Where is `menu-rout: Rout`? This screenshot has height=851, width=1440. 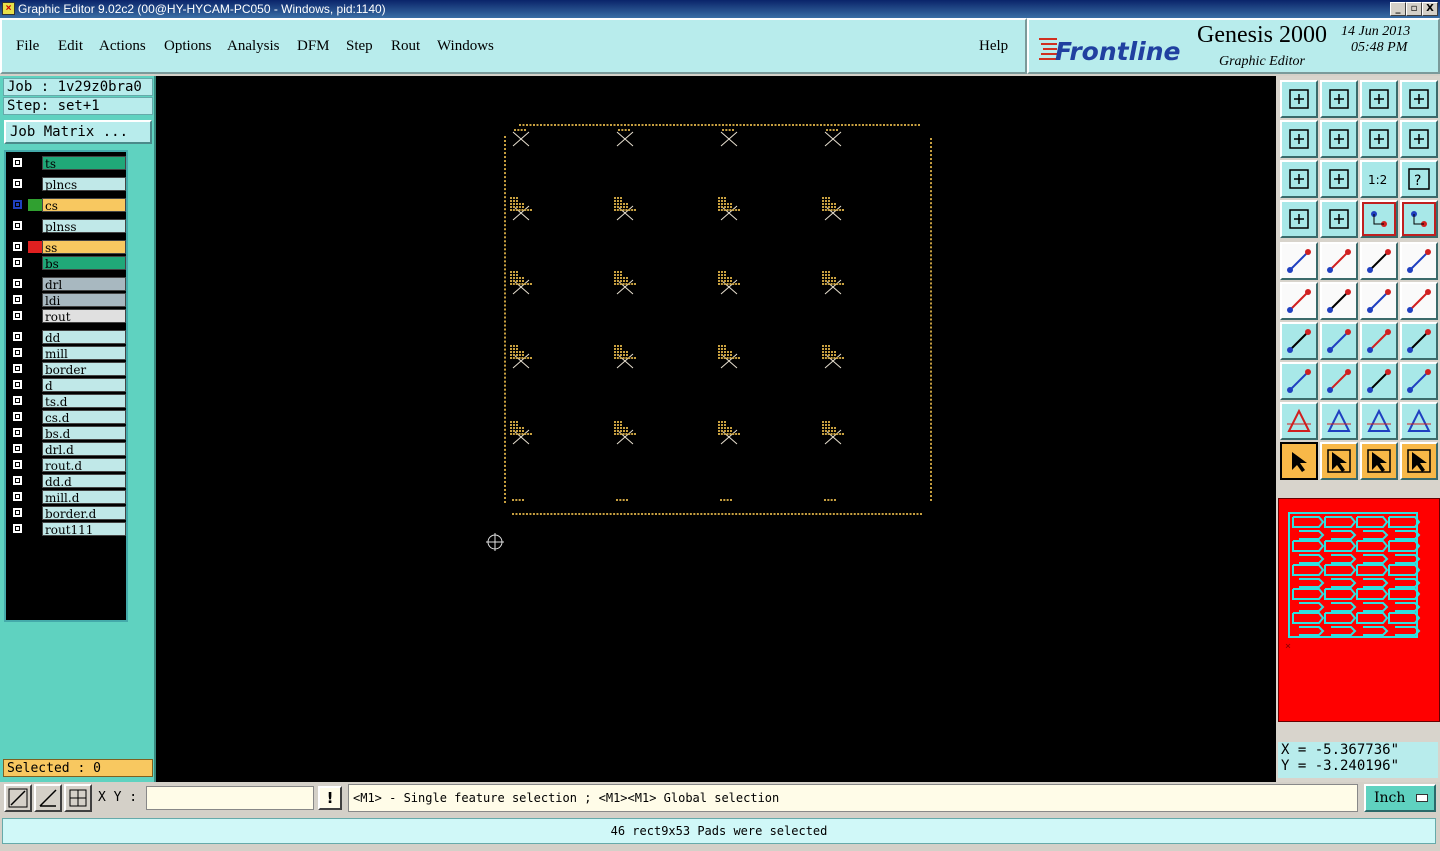
menu-rout: Rout is located at coordinates (405, 46).